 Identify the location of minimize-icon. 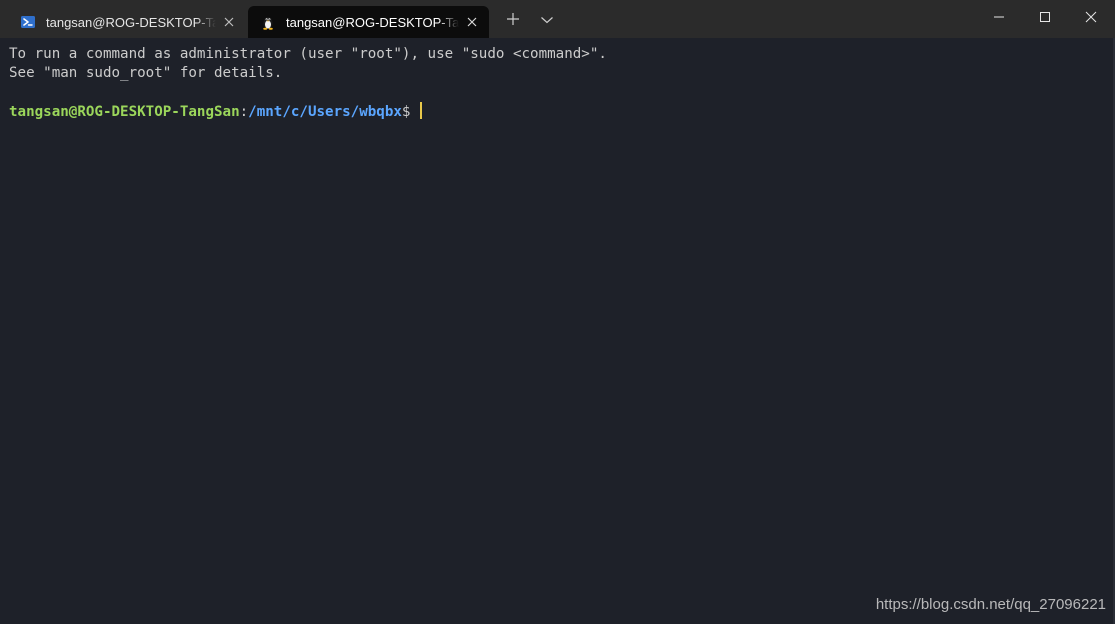
(999, 19).